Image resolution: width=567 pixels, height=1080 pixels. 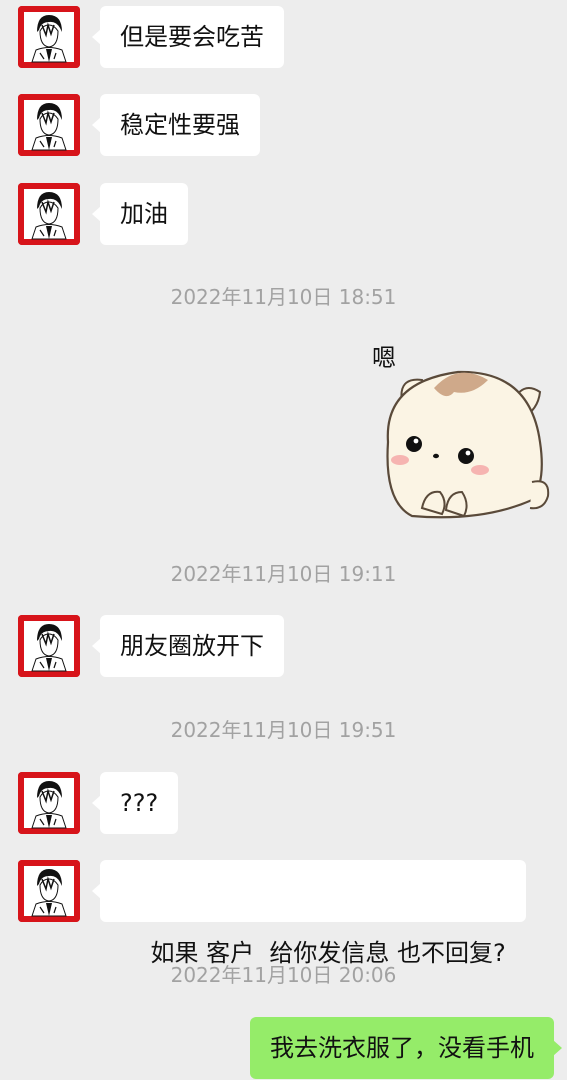 What do you see at coordinates (192, 646) in the screenshot?
I see `message-text: 朋友圈放开下` at bounding box center [192, 646].